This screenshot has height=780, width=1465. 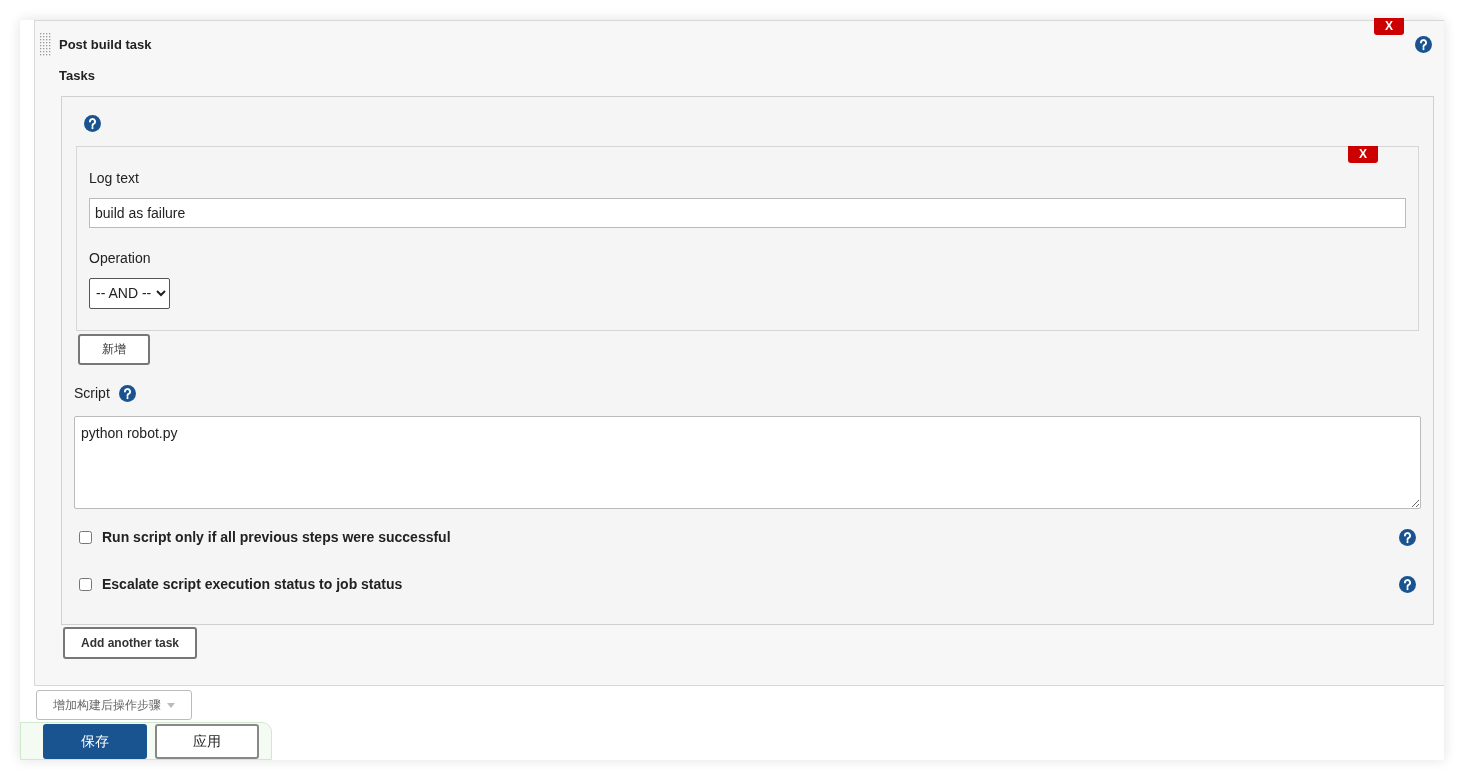 What do you see at coordinates (114, 349) in the screenshot?
I see `add-button: 新增` at bounding box center [114, 349].